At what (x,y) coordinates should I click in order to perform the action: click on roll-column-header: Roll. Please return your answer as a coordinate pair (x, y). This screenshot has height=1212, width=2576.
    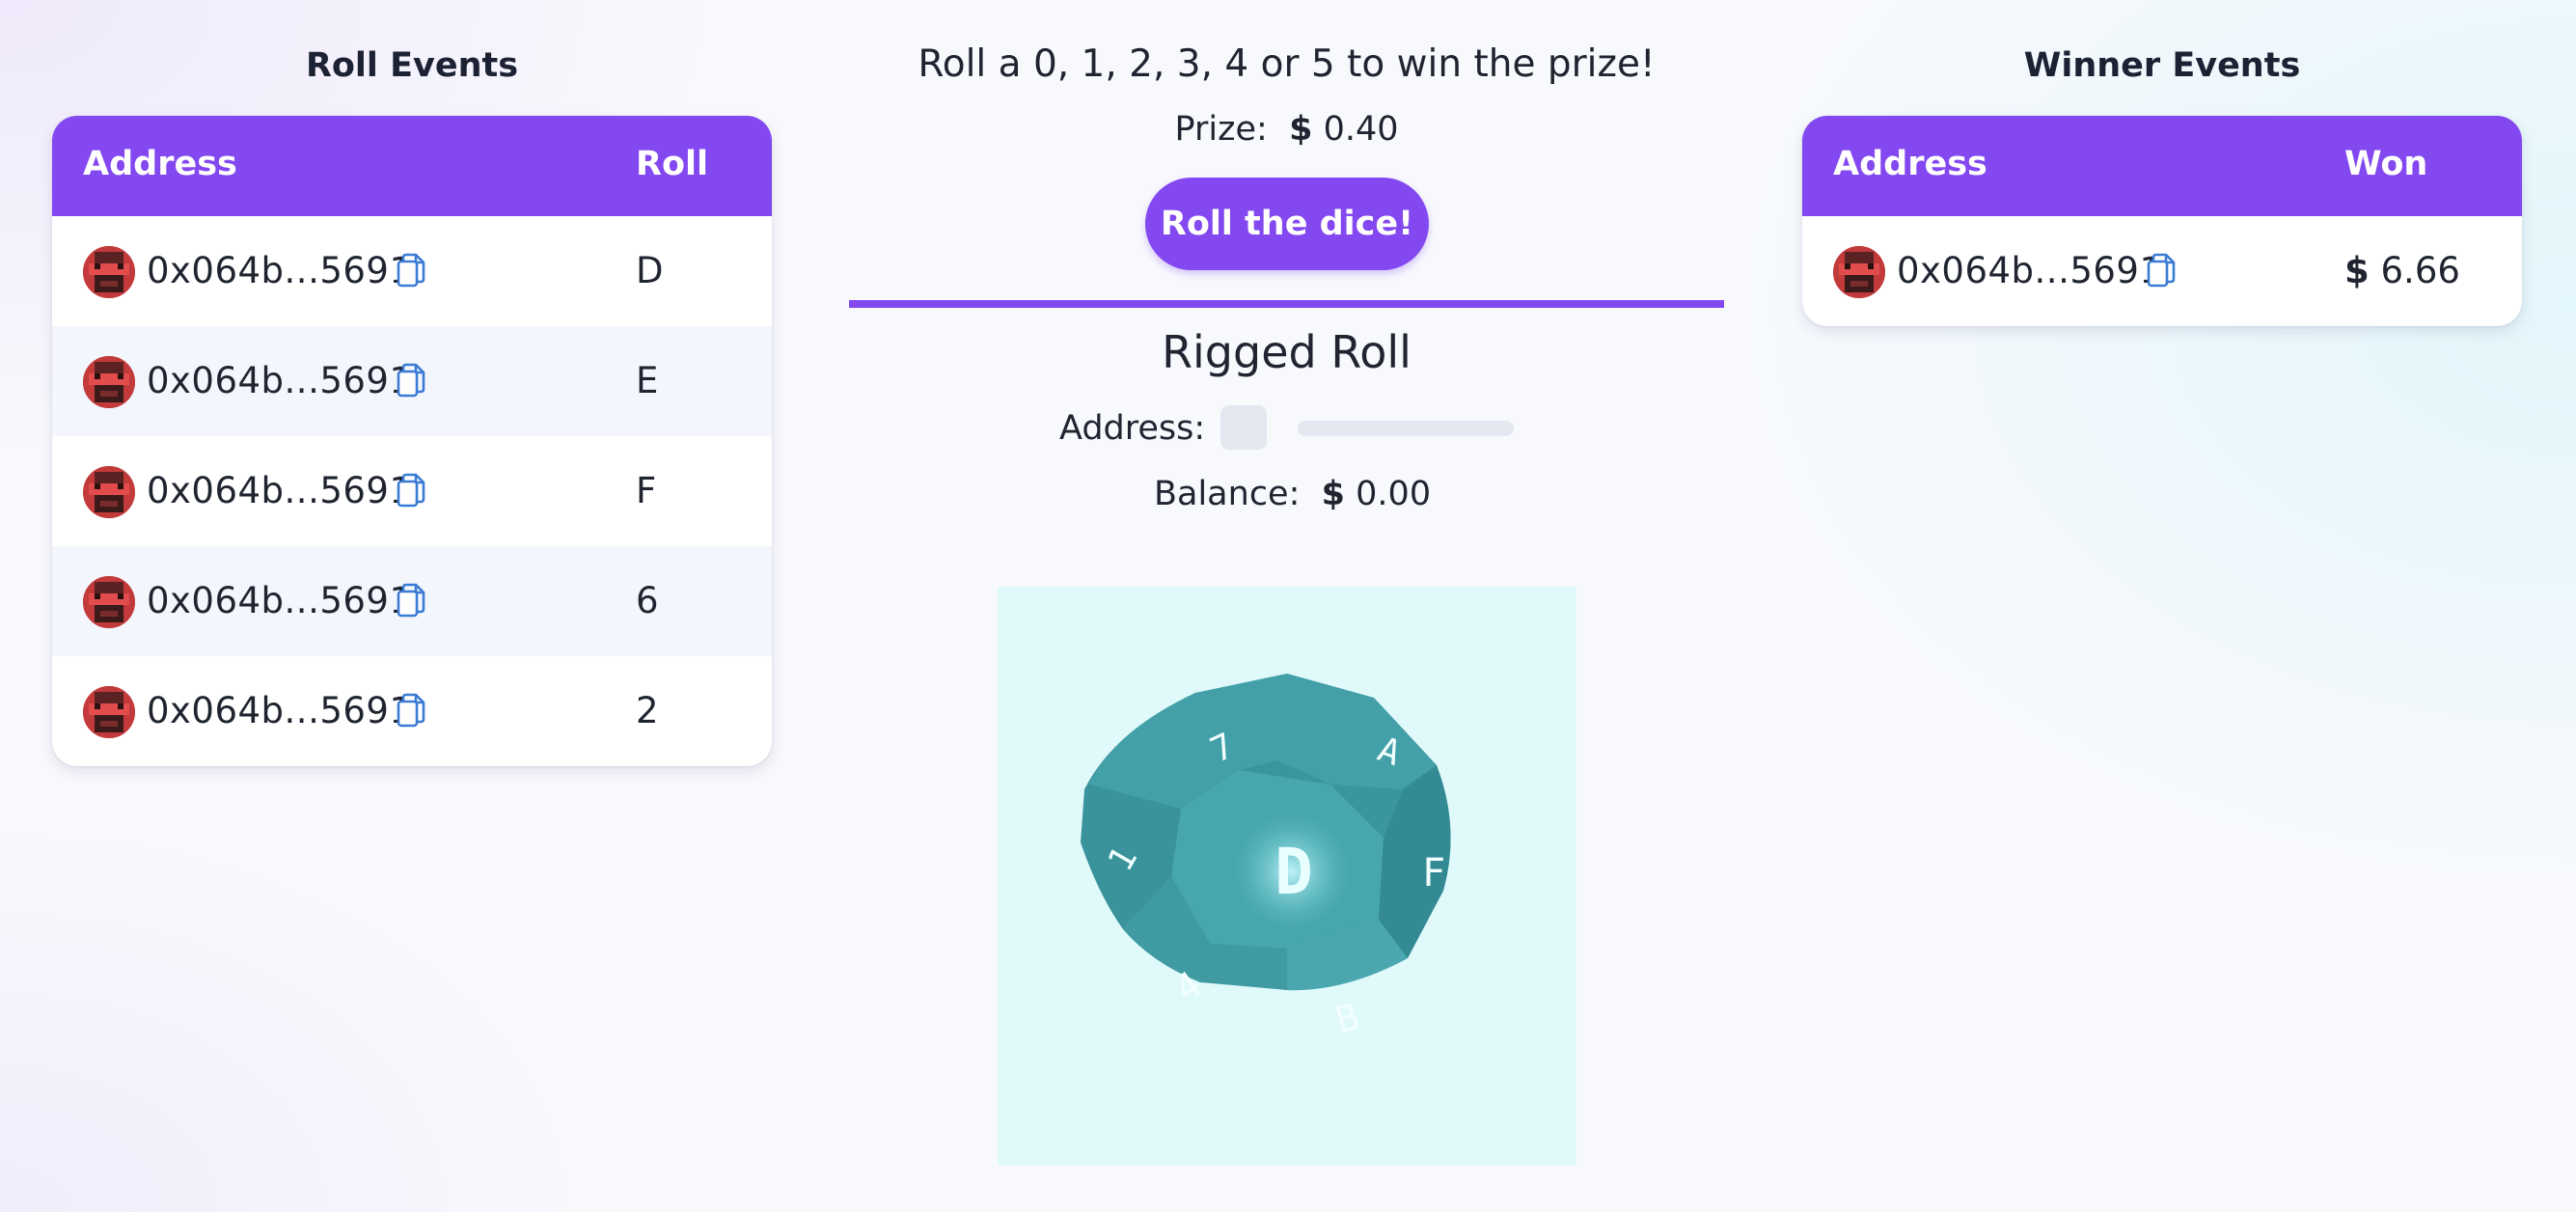
    Looking at the image, I should click on (672, 164).